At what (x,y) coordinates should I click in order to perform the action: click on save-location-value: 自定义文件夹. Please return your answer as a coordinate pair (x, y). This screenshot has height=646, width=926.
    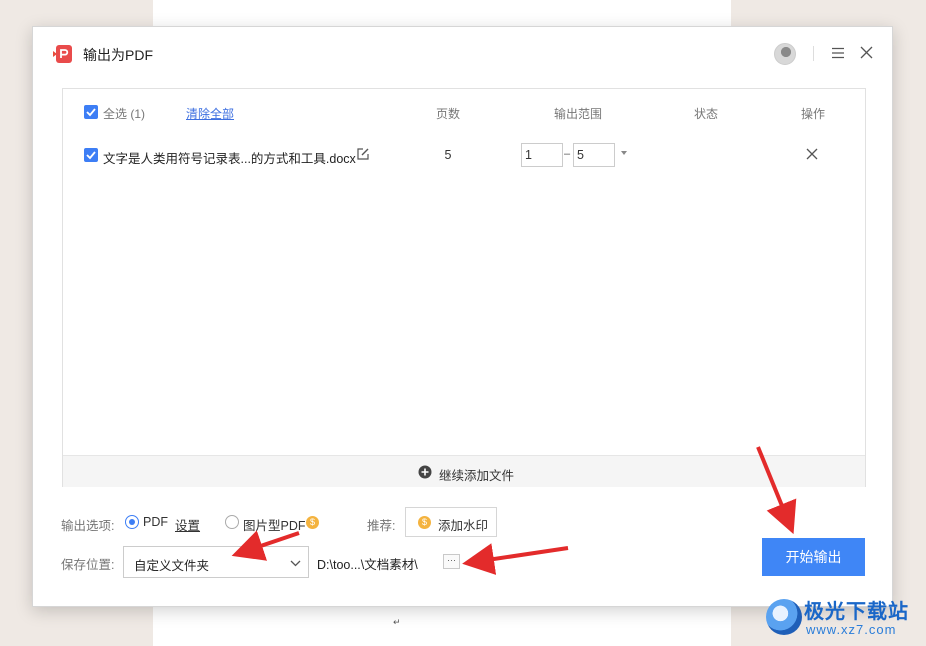
    Looking at the image, I should click on (172, 566).